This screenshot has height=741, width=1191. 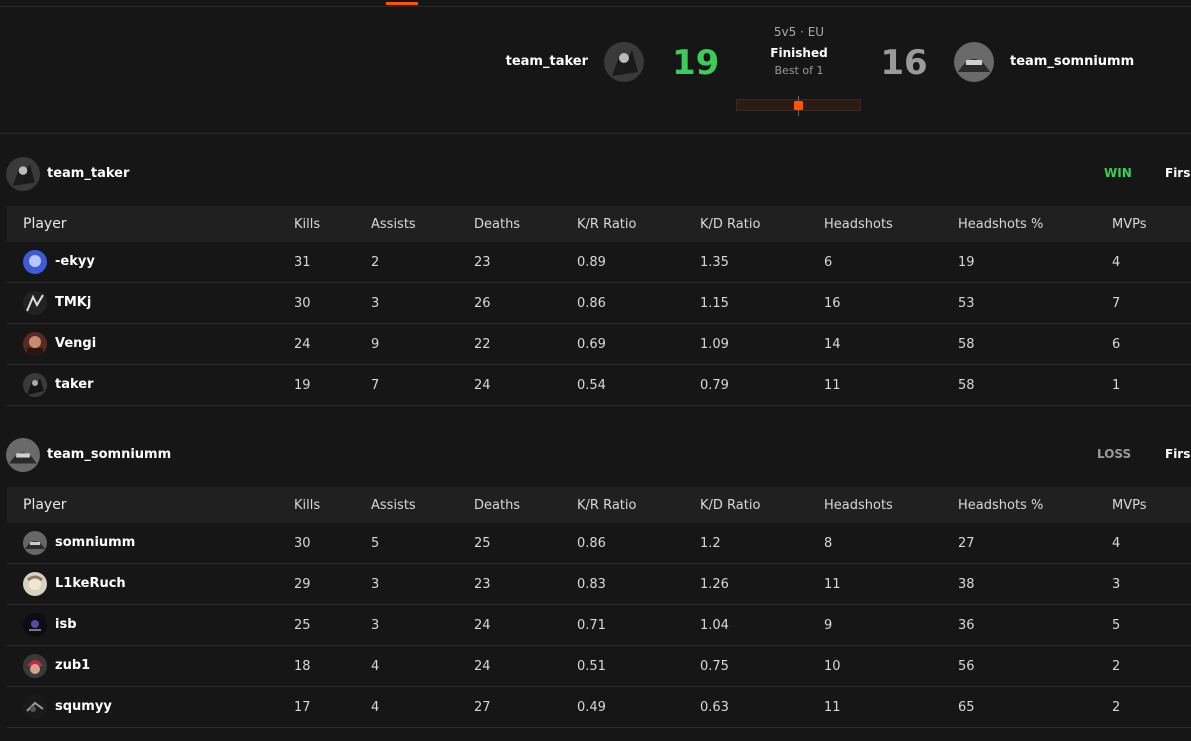 I want to click on assists-cell: 5, so click(x=375, y=543).